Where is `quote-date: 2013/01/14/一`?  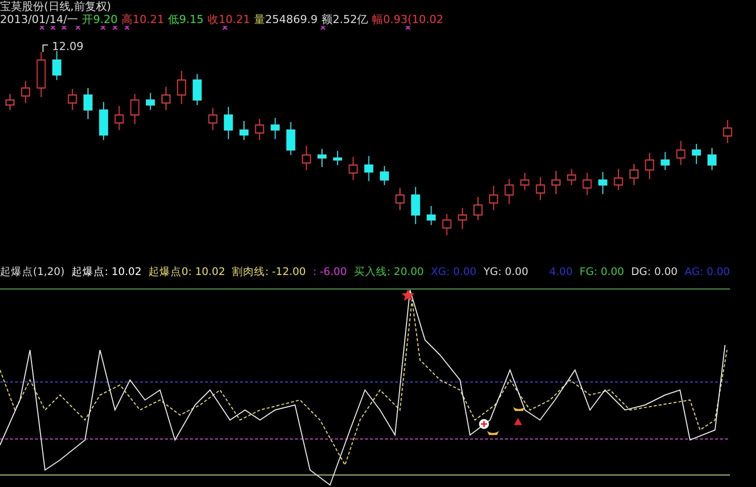
quote-date: 2013/01/14/一 is located at coordinates (39, 19).